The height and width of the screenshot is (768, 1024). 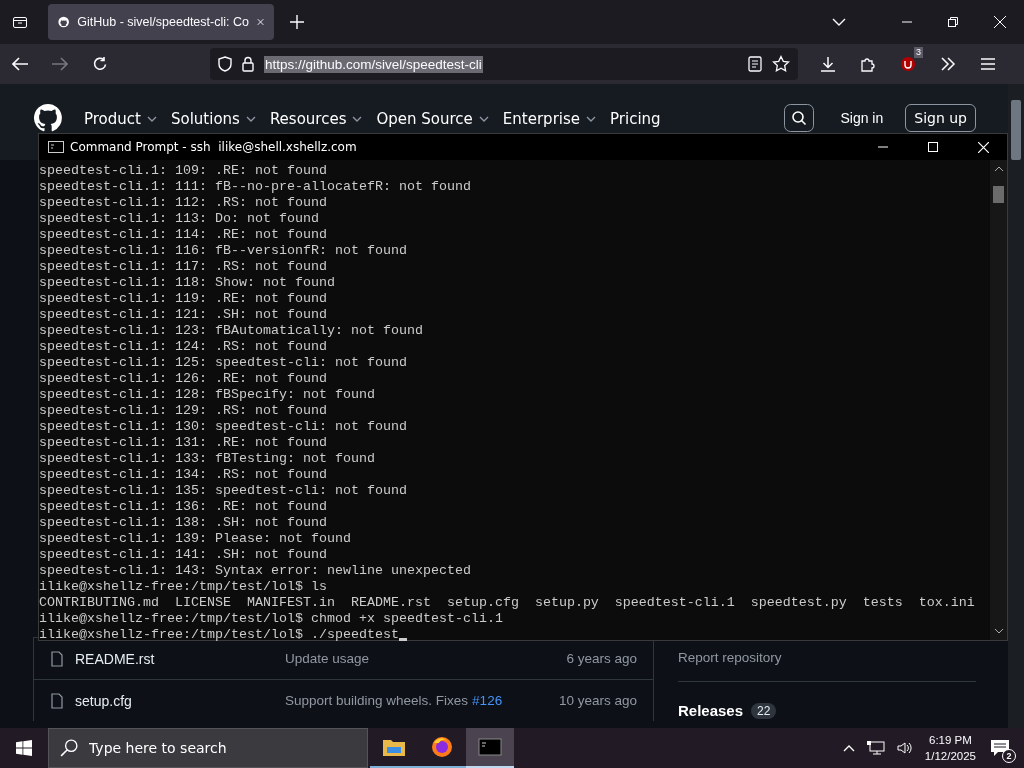 I want to click on console-icon, so click(x=56, y=147).